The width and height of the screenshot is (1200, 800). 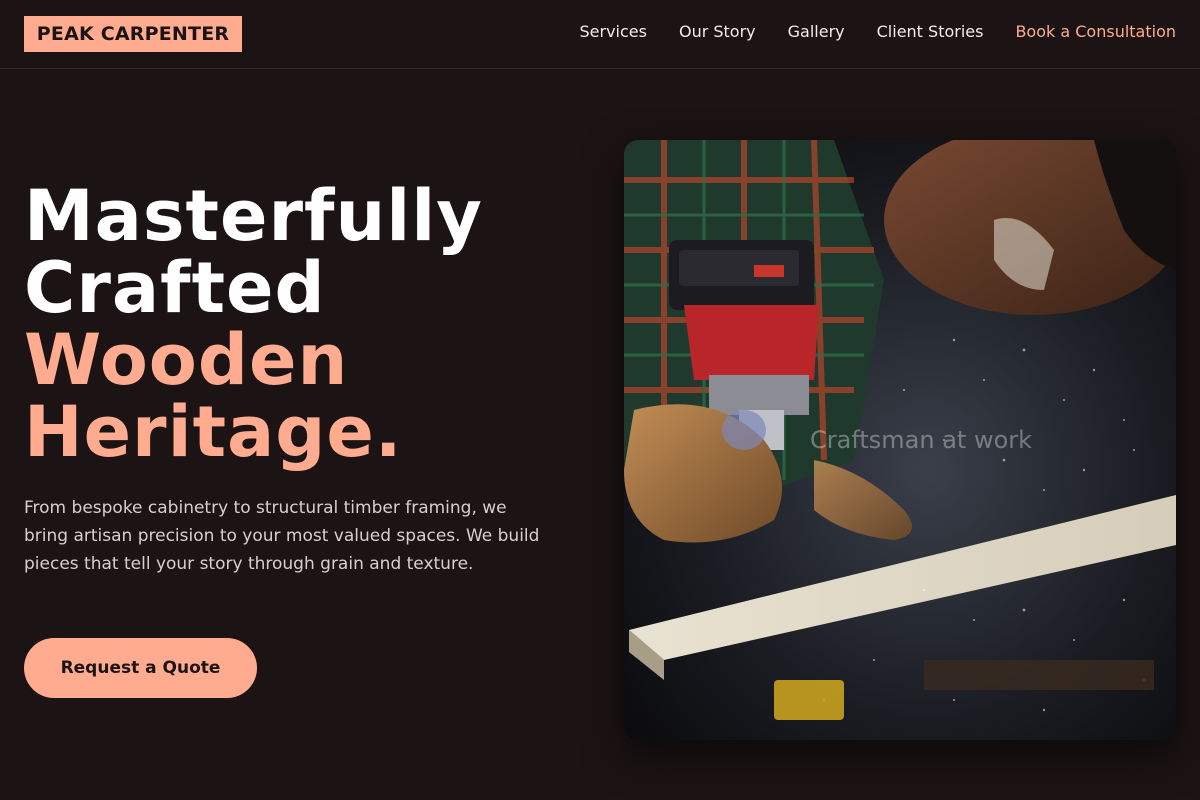 I want to click on nav-link-book-consultation: Book a Consultation, so click(x=1095, y=32).